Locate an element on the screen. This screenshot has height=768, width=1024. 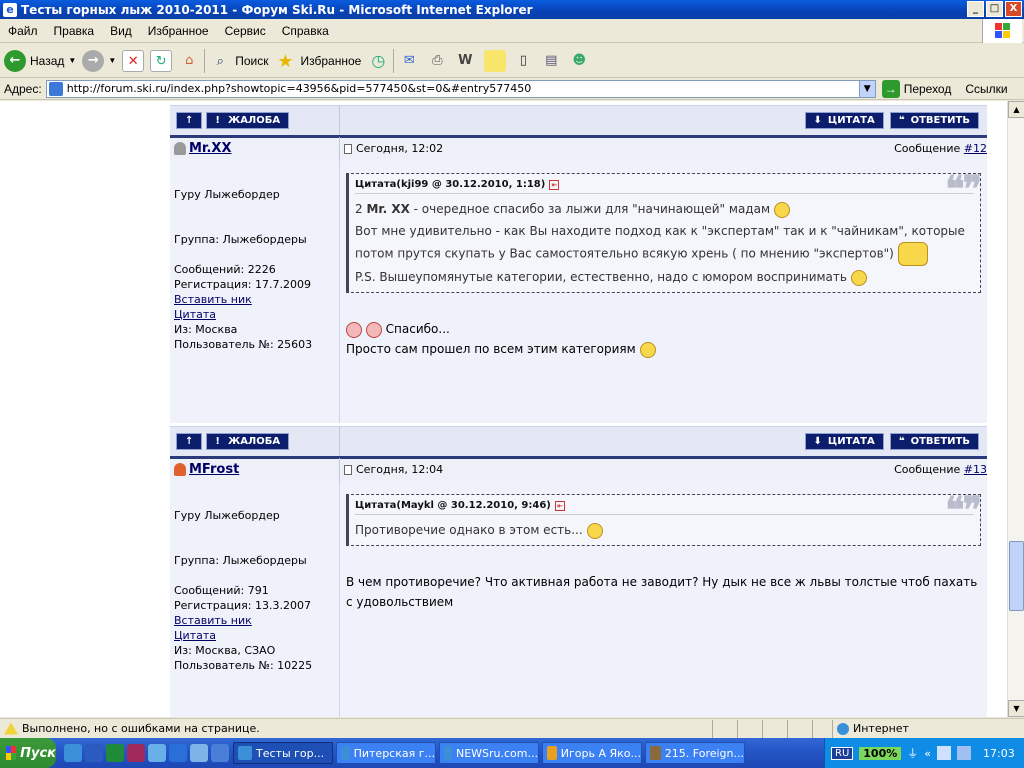
scroll-down-icon: ▼ is located at coordinates (1016, 708).